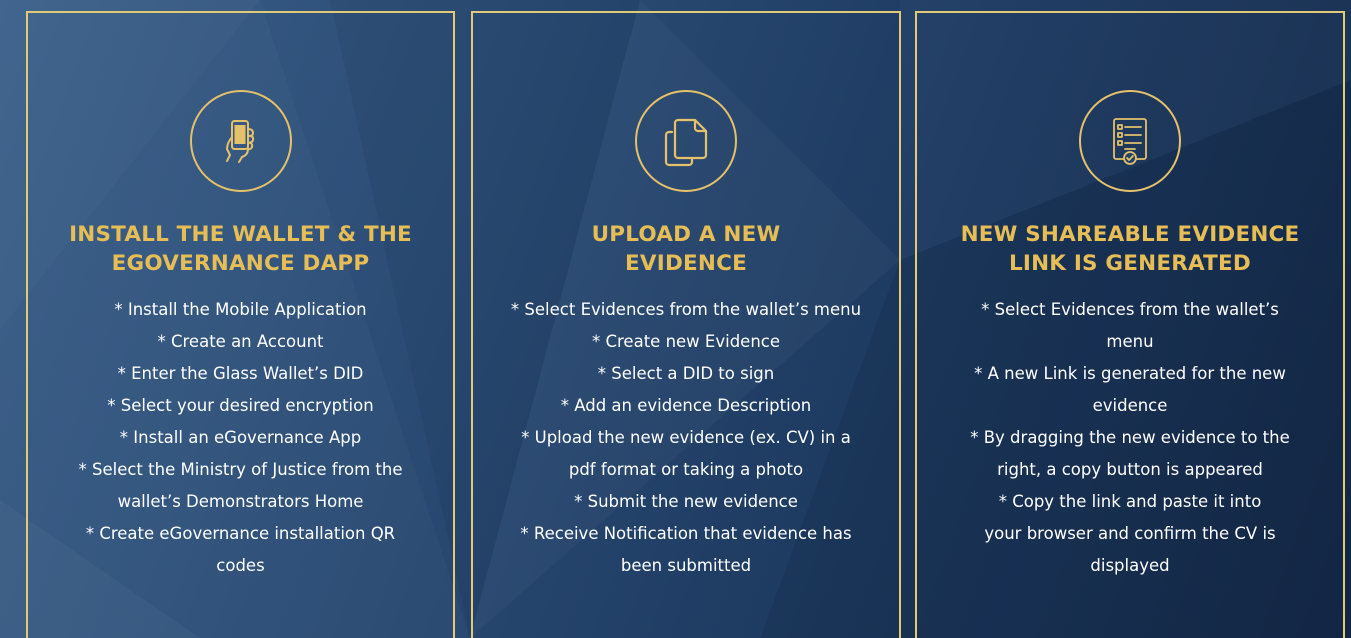  What do you see at coordinates (240, 309) in the screenshot?
I see `step-line: * Install the Mobile Application` at bounding box center [240, 309].